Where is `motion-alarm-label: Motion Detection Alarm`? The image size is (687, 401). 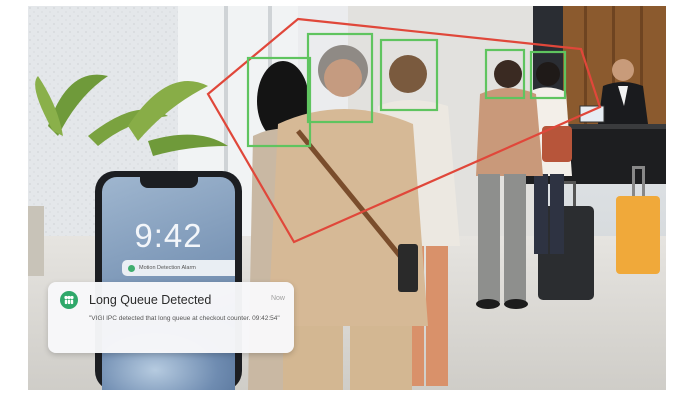 motion-alarm-label: Motion Detection Alarm is located at coordinates (167, 268).